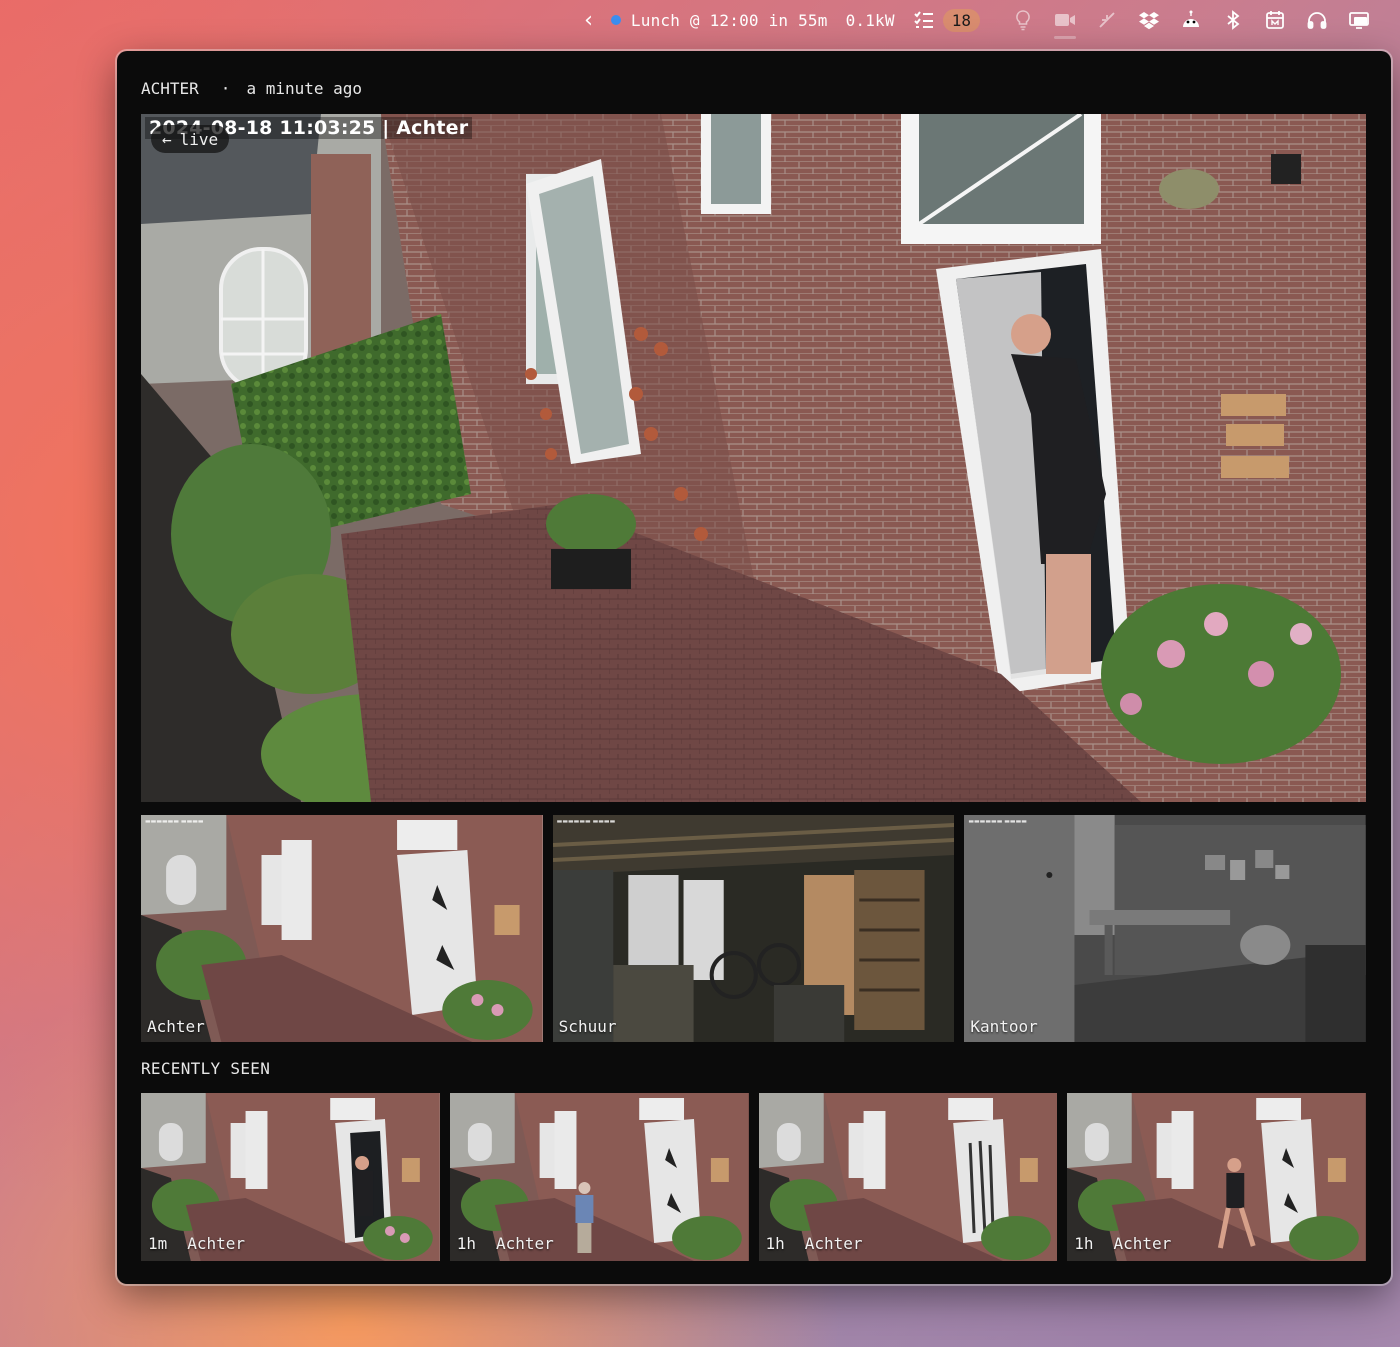 The height and width of the screenshot is (1347, 1400). What do you see at coordinates (1275, 20) in the screenshot?
I see `calendar-icon` at bounding box center [1275, 20].